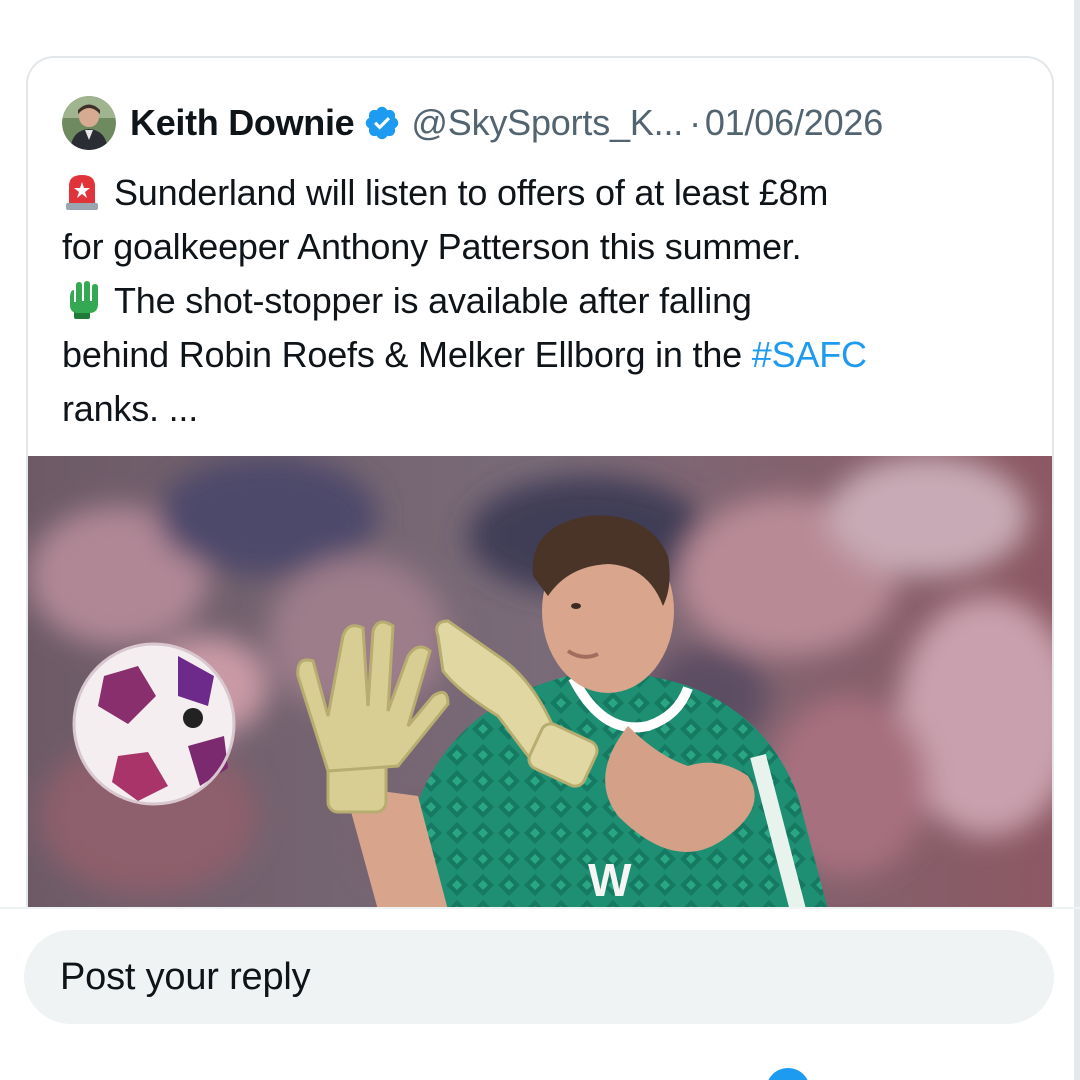 Image resolution: width=1080 pixels, height=1080 pixels. I want to click on avatar, so click(89, 123).